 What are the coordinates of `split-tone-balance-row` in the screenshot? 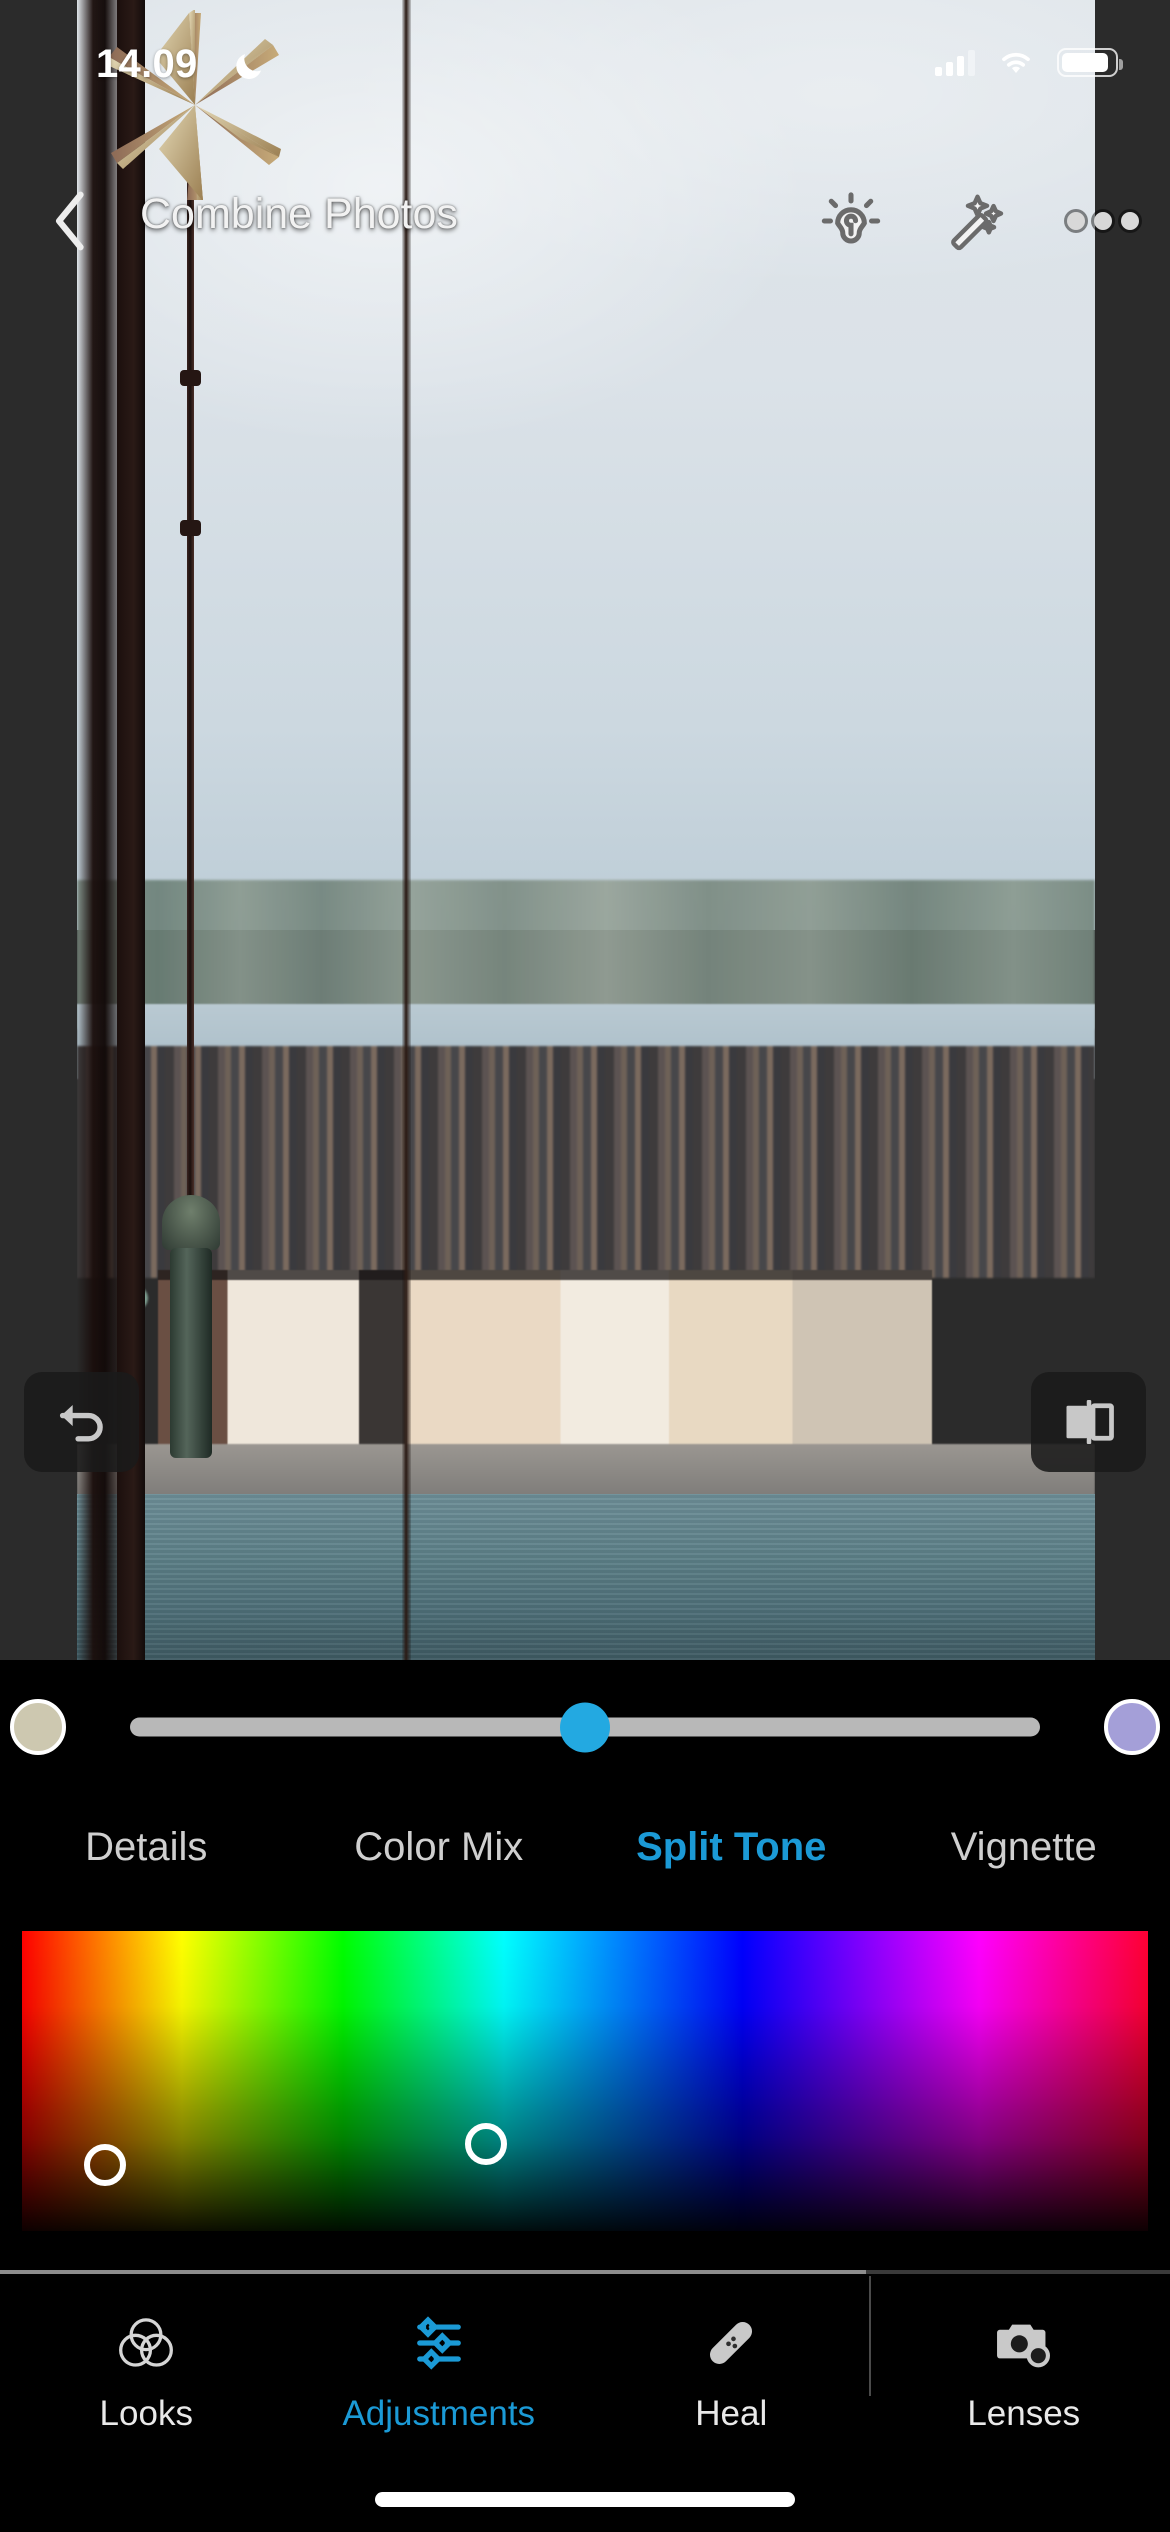 It's located at (585, 1727).